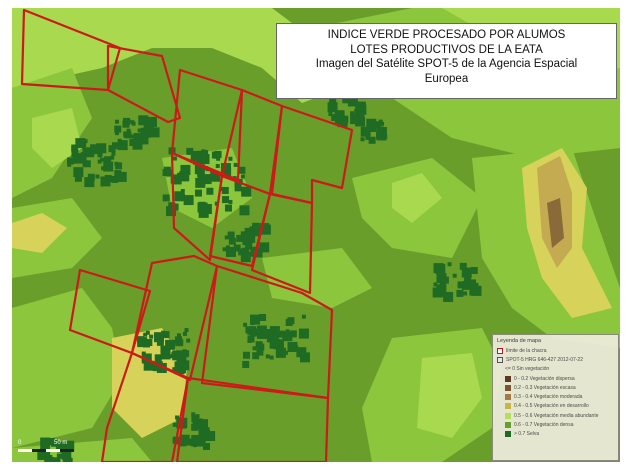 Image resolution: width=630 pixels, height=472 pixels. I want to click on legend-label: 0.5 - 0.6 Vegetación media abundante, so click(556, 415).